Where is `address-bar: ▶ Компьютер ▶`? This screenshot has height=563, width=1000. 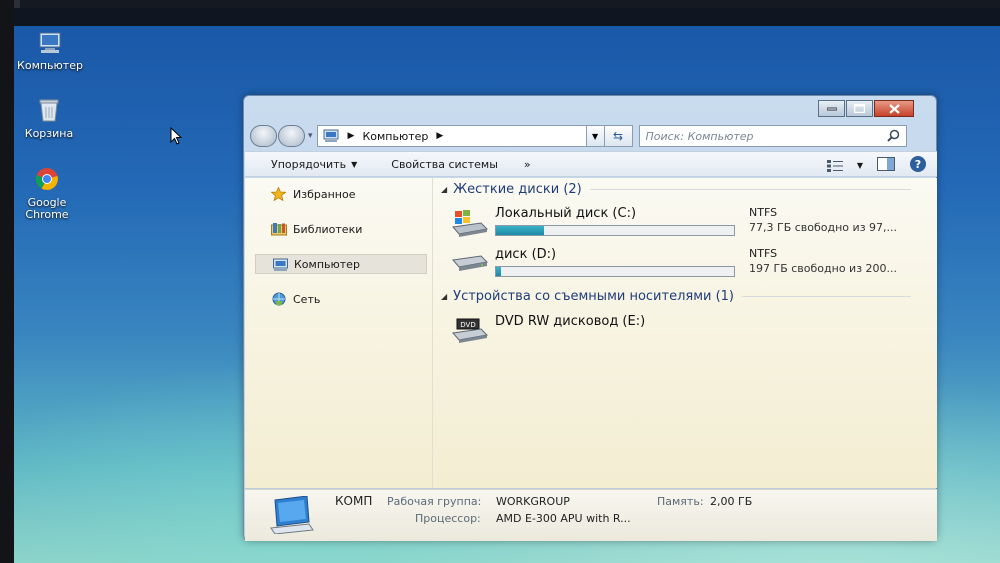
address-bar: ▶ Компьютер ▶ is located at coordinates (451, 136).